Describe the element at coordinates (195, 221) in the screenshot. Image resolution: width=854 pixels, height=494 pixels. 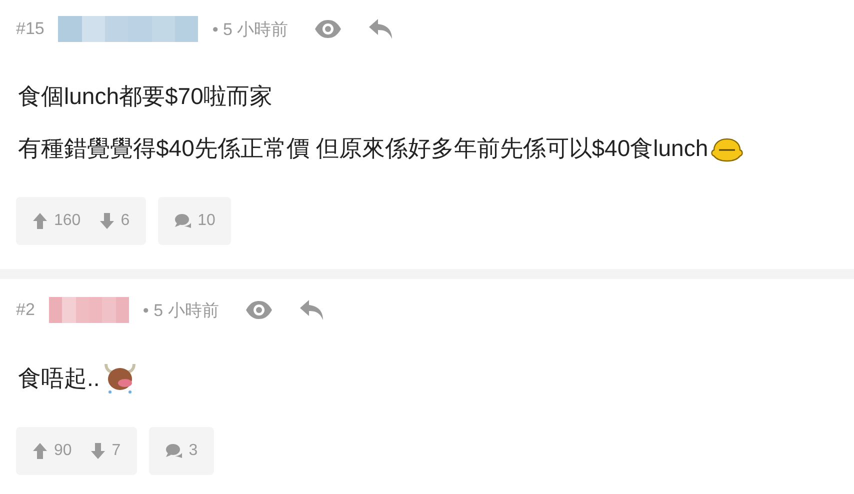
I see `comment-button: 10` at that location.